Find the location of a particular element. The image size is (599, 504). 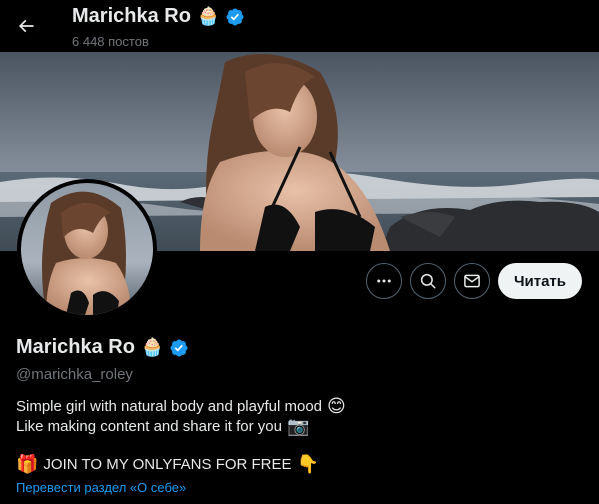

search-button is located at coordinates (427, 281).